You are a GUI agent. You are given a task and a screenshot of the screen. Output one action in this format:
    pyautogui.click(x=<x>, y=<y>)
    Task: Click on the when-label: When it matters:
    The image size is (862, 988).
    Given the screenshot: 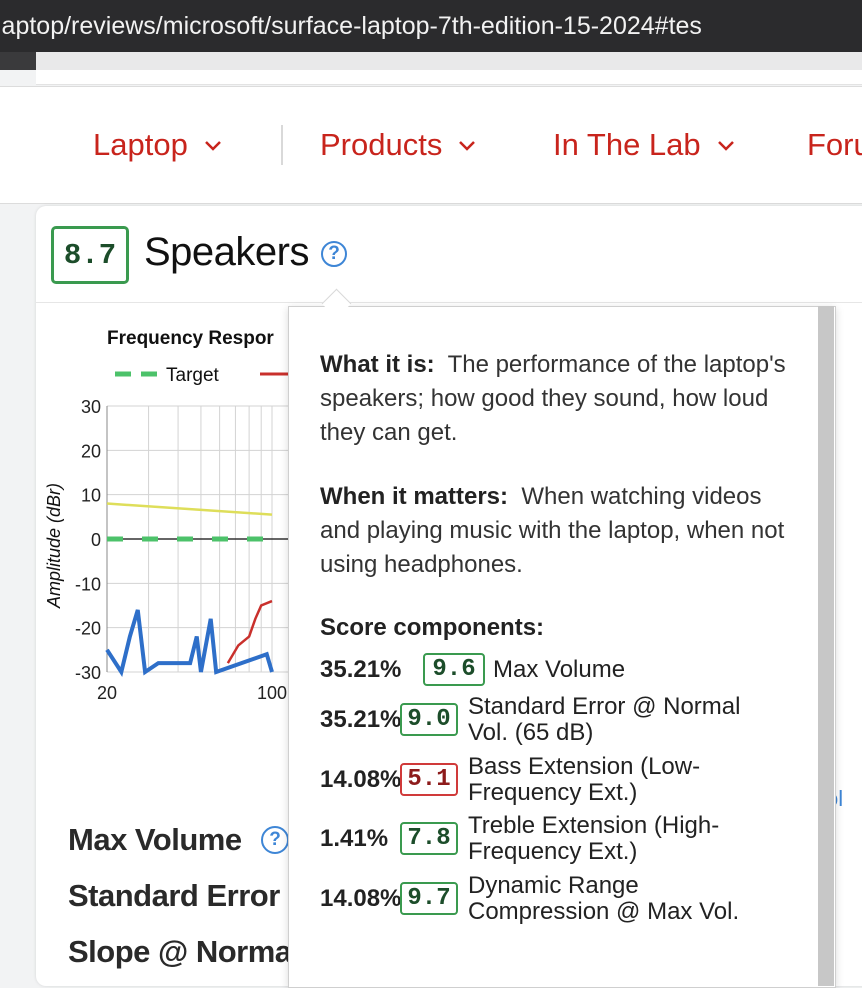 What is the action you would take?
    pyautogui.click(x=414, y=496)
    